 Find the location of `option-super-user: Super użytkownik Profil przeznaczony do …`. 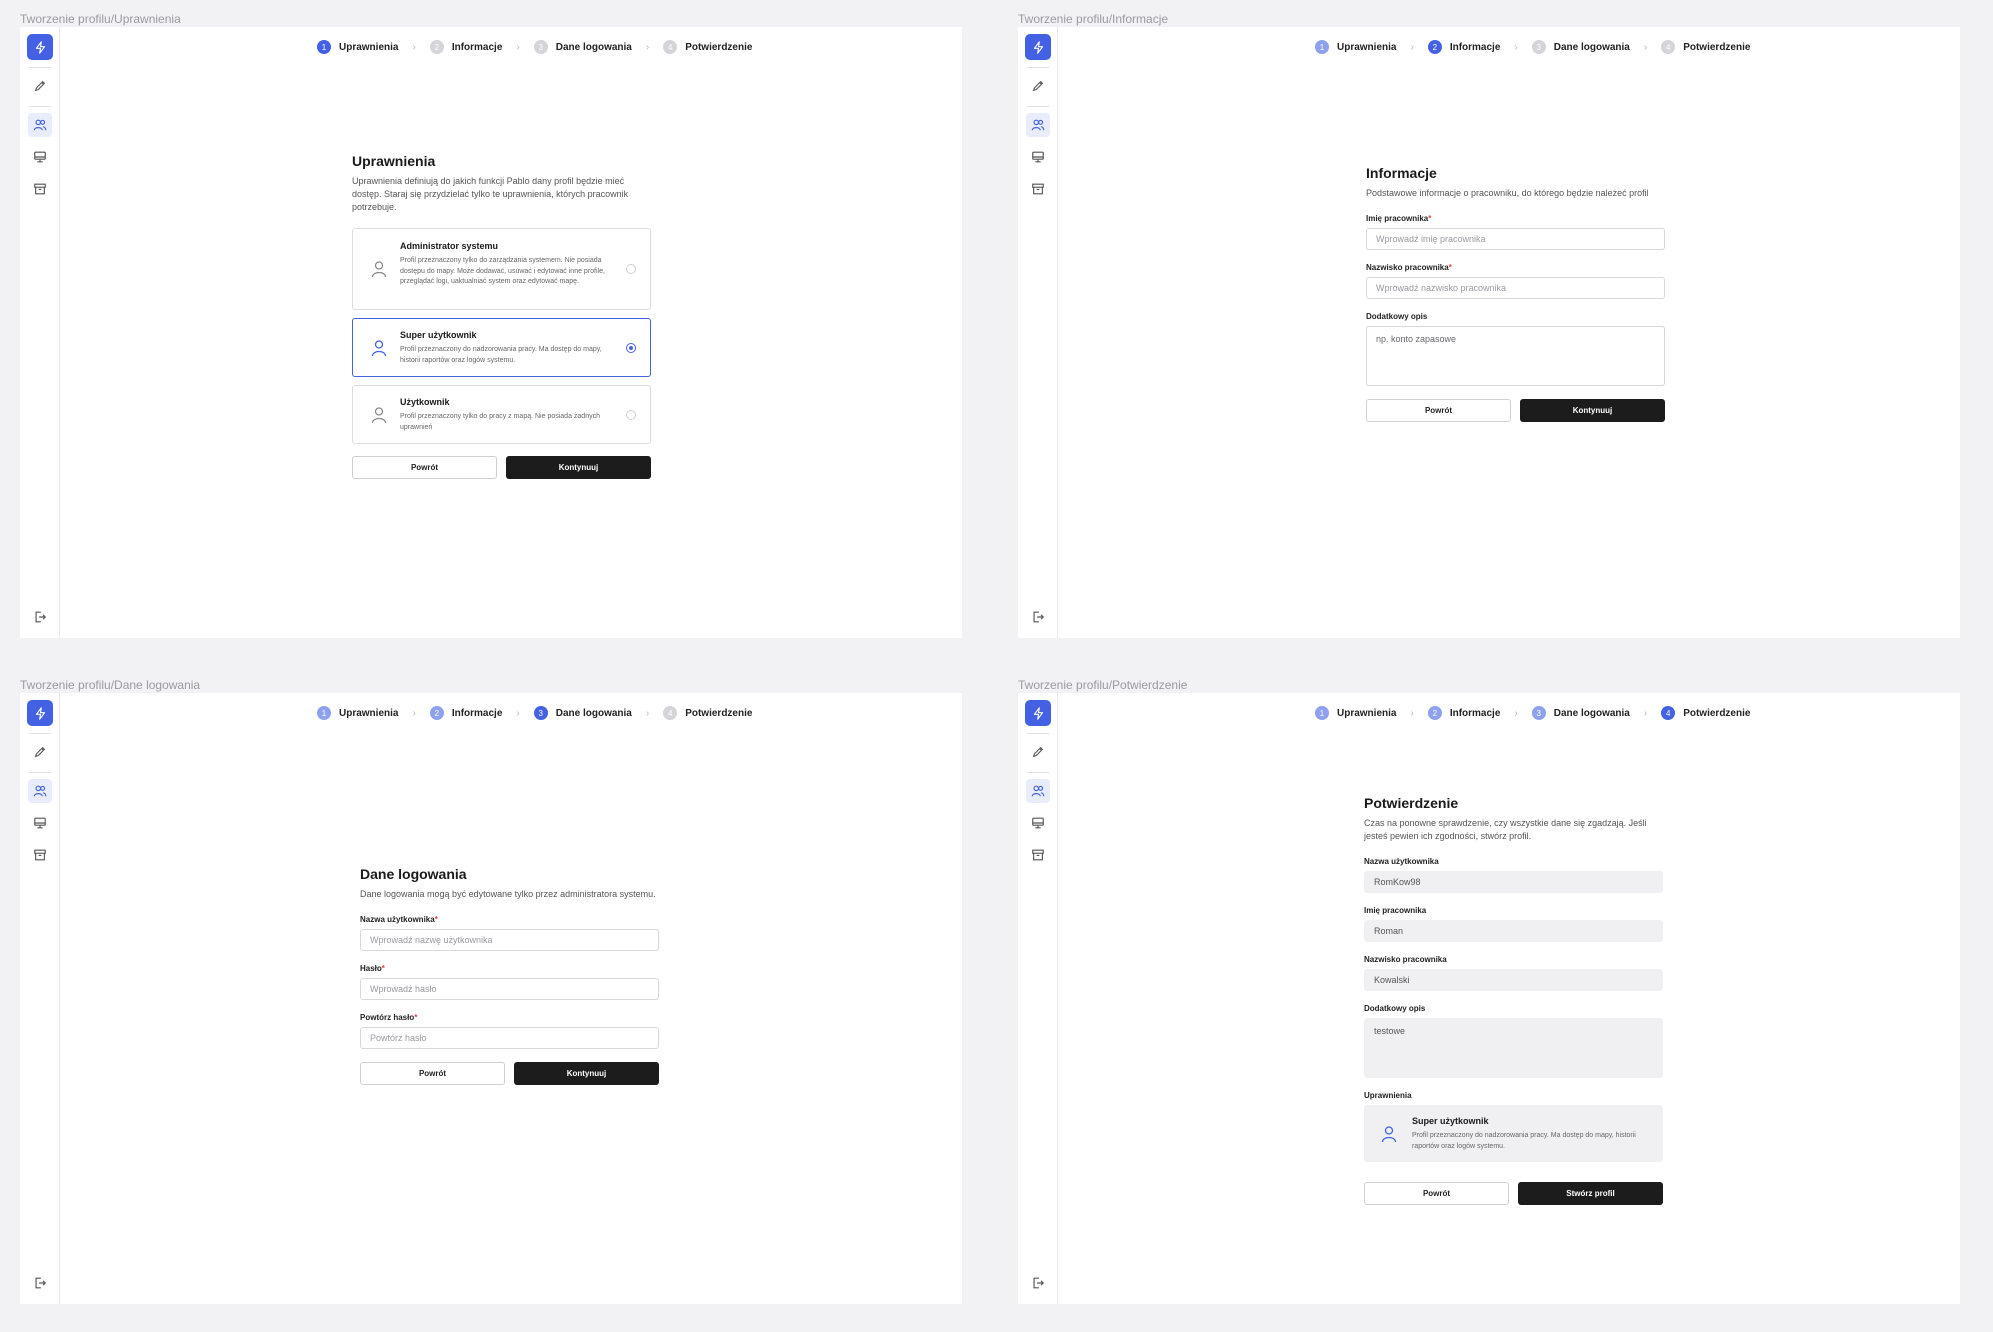

option-super-user: Super użytkownik Profil przeznaczony do … is located at coordinates (501, 347).